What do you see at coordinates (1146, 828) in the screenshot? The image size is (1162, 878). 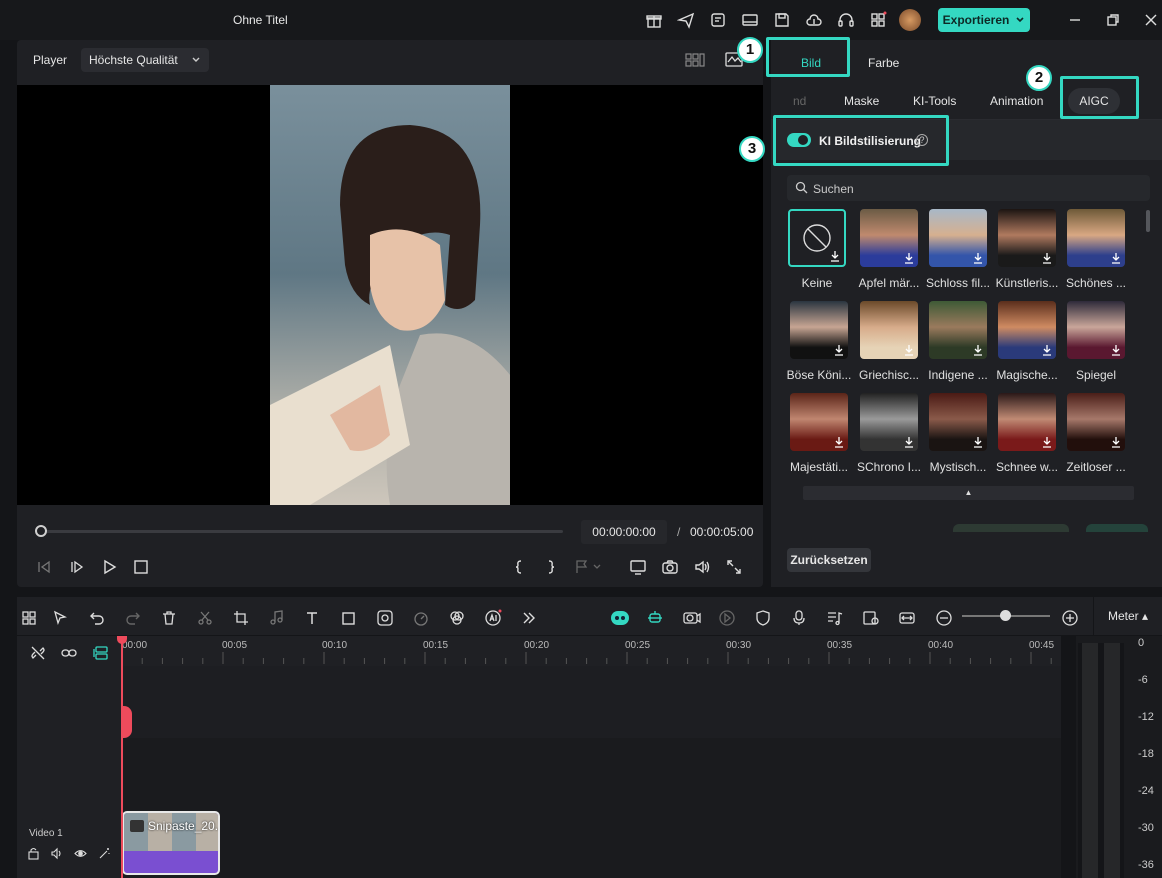 I see `meter-scale-label: -30` at bounding box center [1146, 828].